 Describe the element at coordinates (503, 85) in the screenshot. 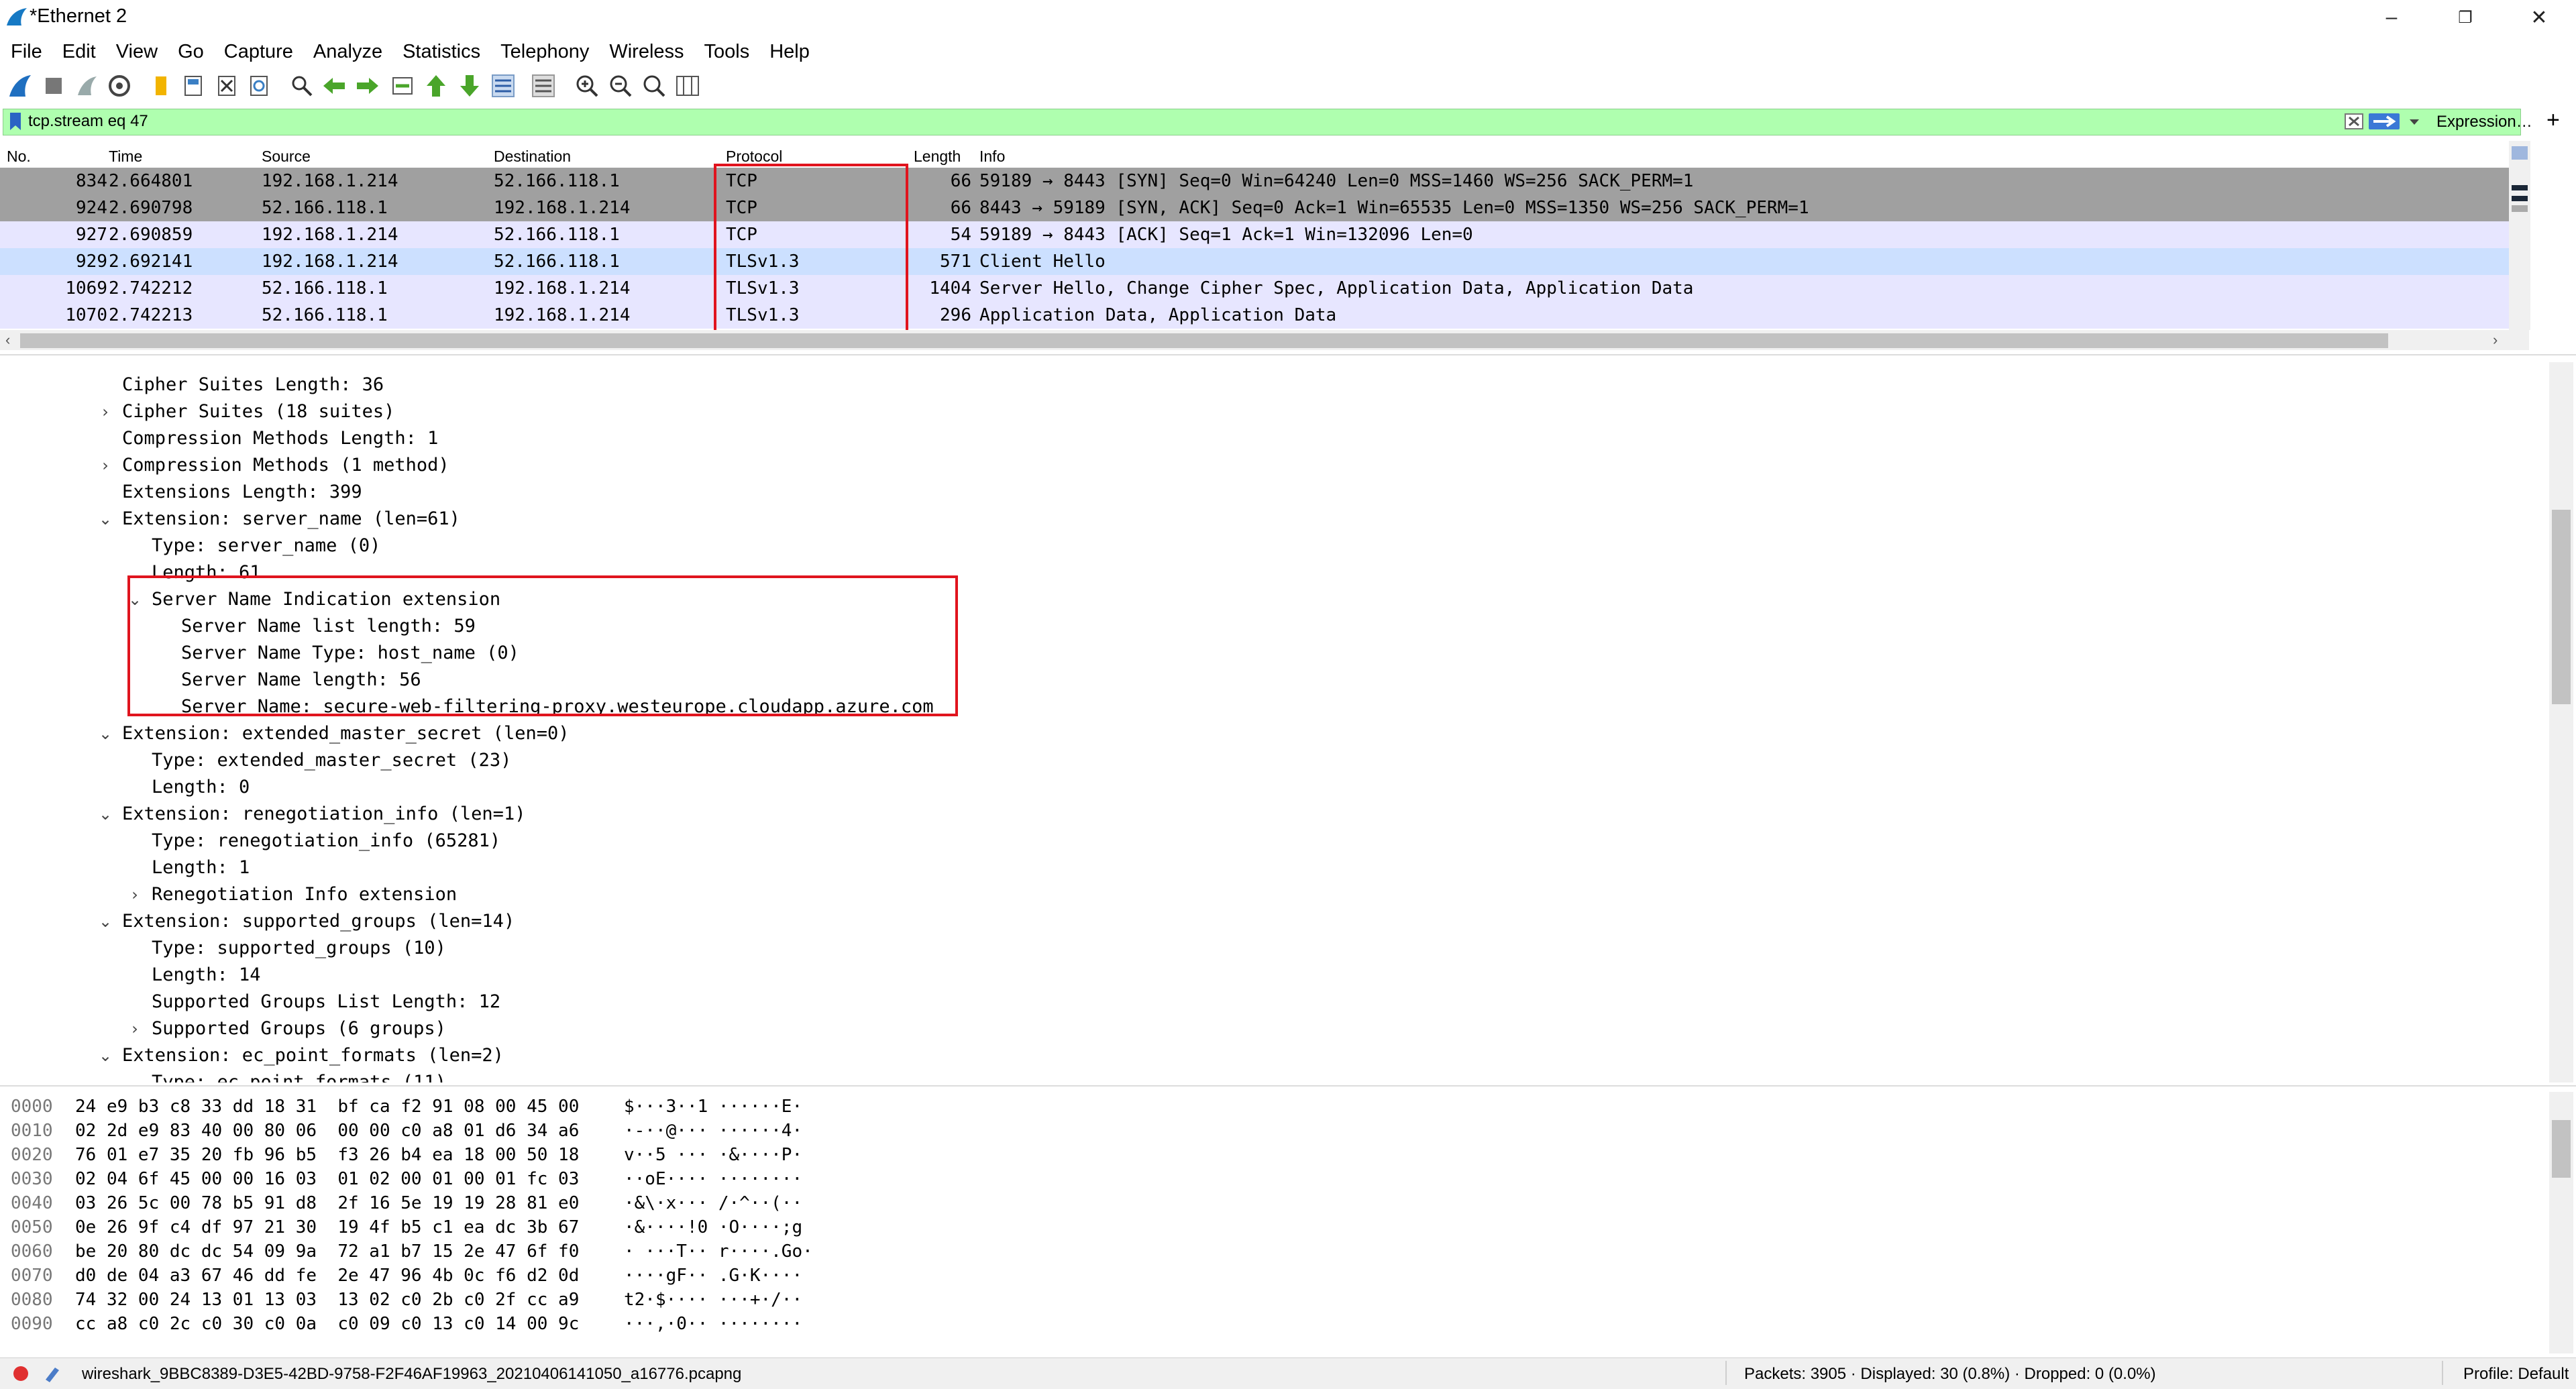

I see `autoscroll-icon` at that location.